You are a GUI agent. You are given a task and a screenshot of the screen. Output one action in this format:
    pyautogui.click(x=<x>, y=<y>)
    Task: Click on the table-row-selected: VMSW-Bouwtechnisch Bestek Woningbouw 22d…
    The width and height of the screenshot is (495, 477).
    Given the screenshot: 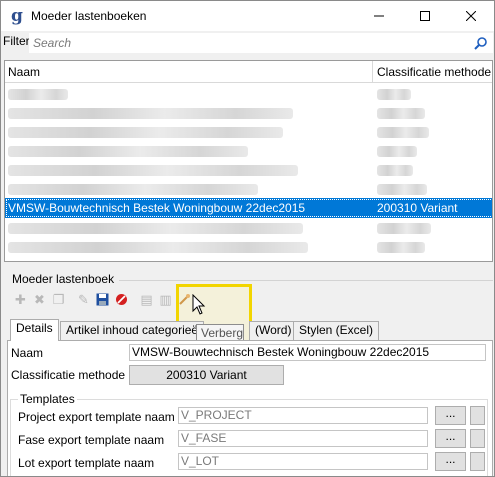 What is the action you would take?
    pyautogui.click(x=248, y=208)
    